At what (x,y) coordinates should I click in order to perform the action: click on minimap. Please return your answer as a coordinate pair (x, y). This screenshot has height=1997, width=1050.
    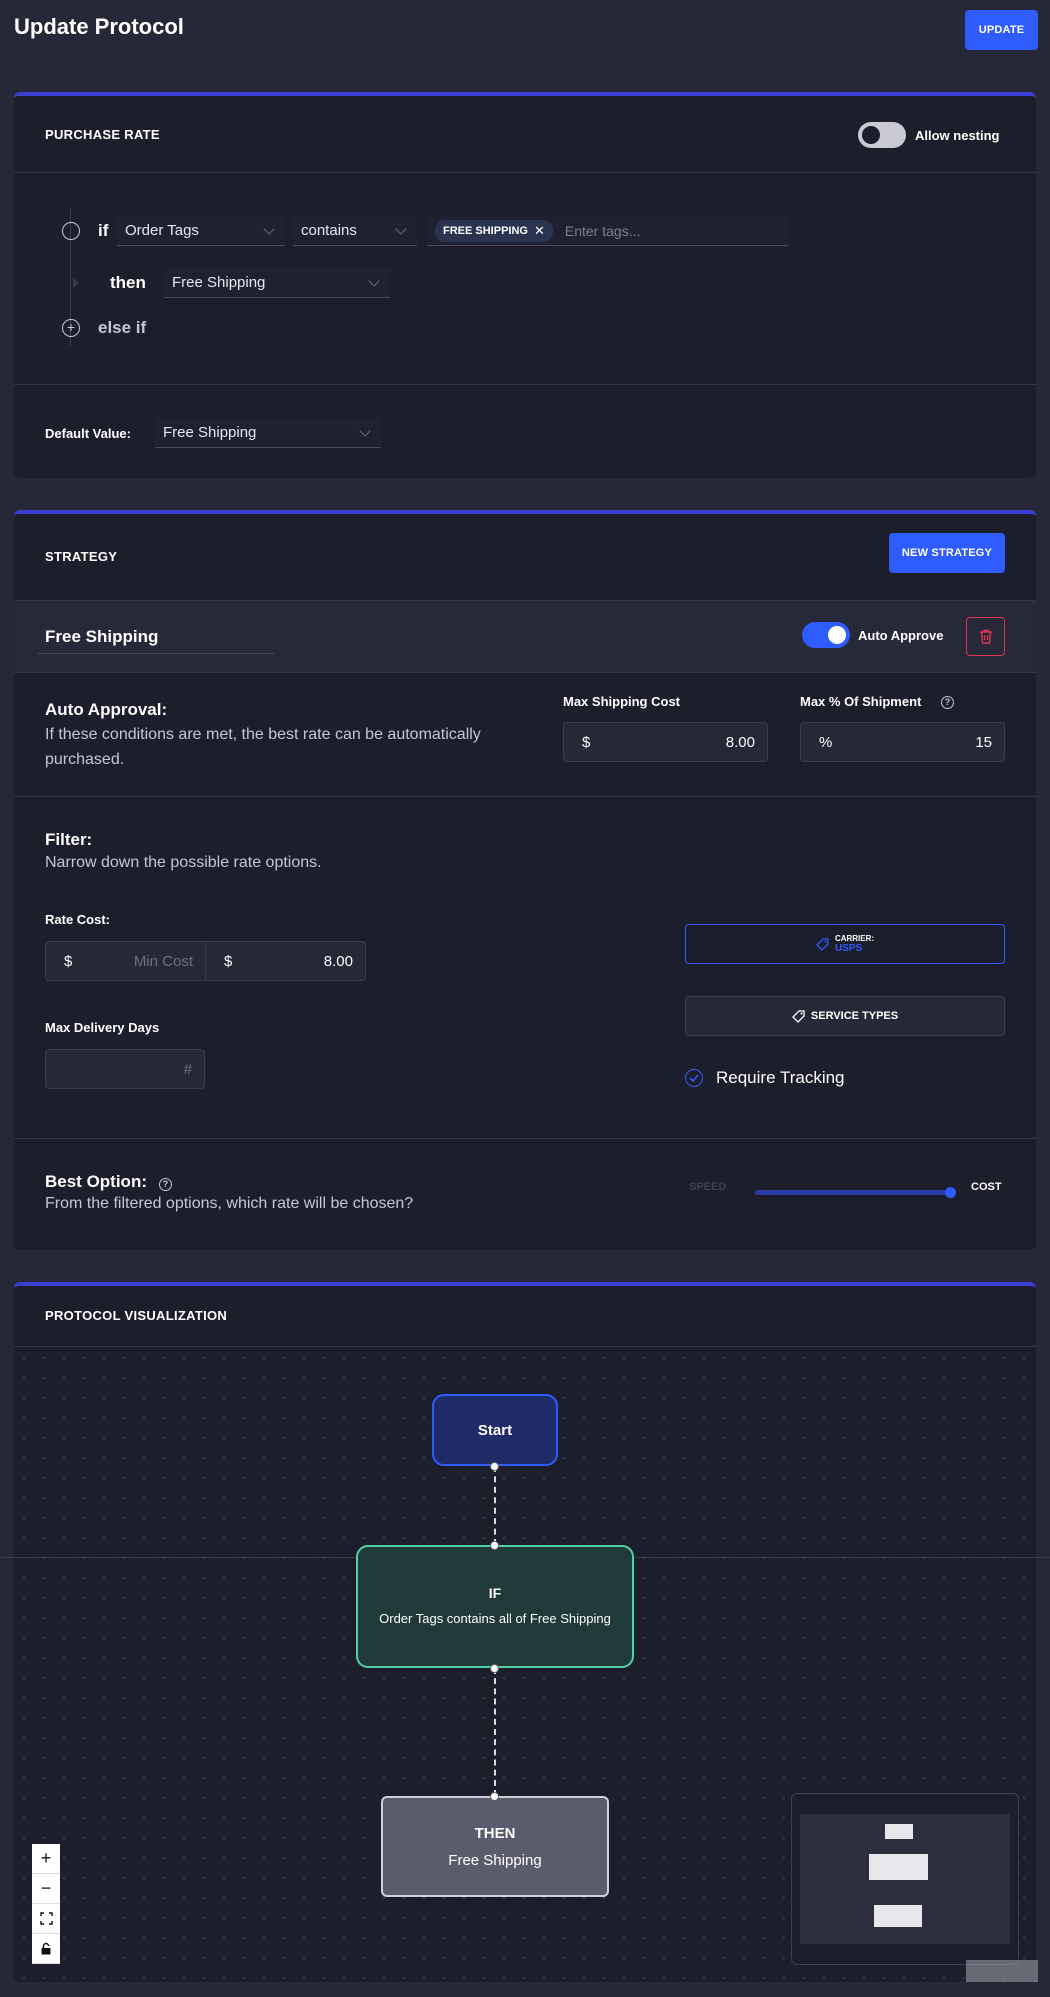
    Looking at the image, I should click on (905, 1879).